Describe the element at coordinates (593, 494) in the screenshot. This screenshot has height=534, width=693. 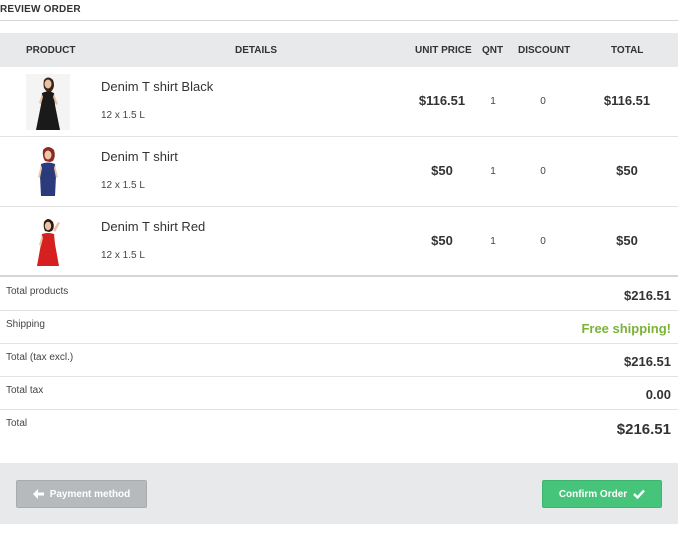
I see `confirm-order-label: Confirm Order` at that location.